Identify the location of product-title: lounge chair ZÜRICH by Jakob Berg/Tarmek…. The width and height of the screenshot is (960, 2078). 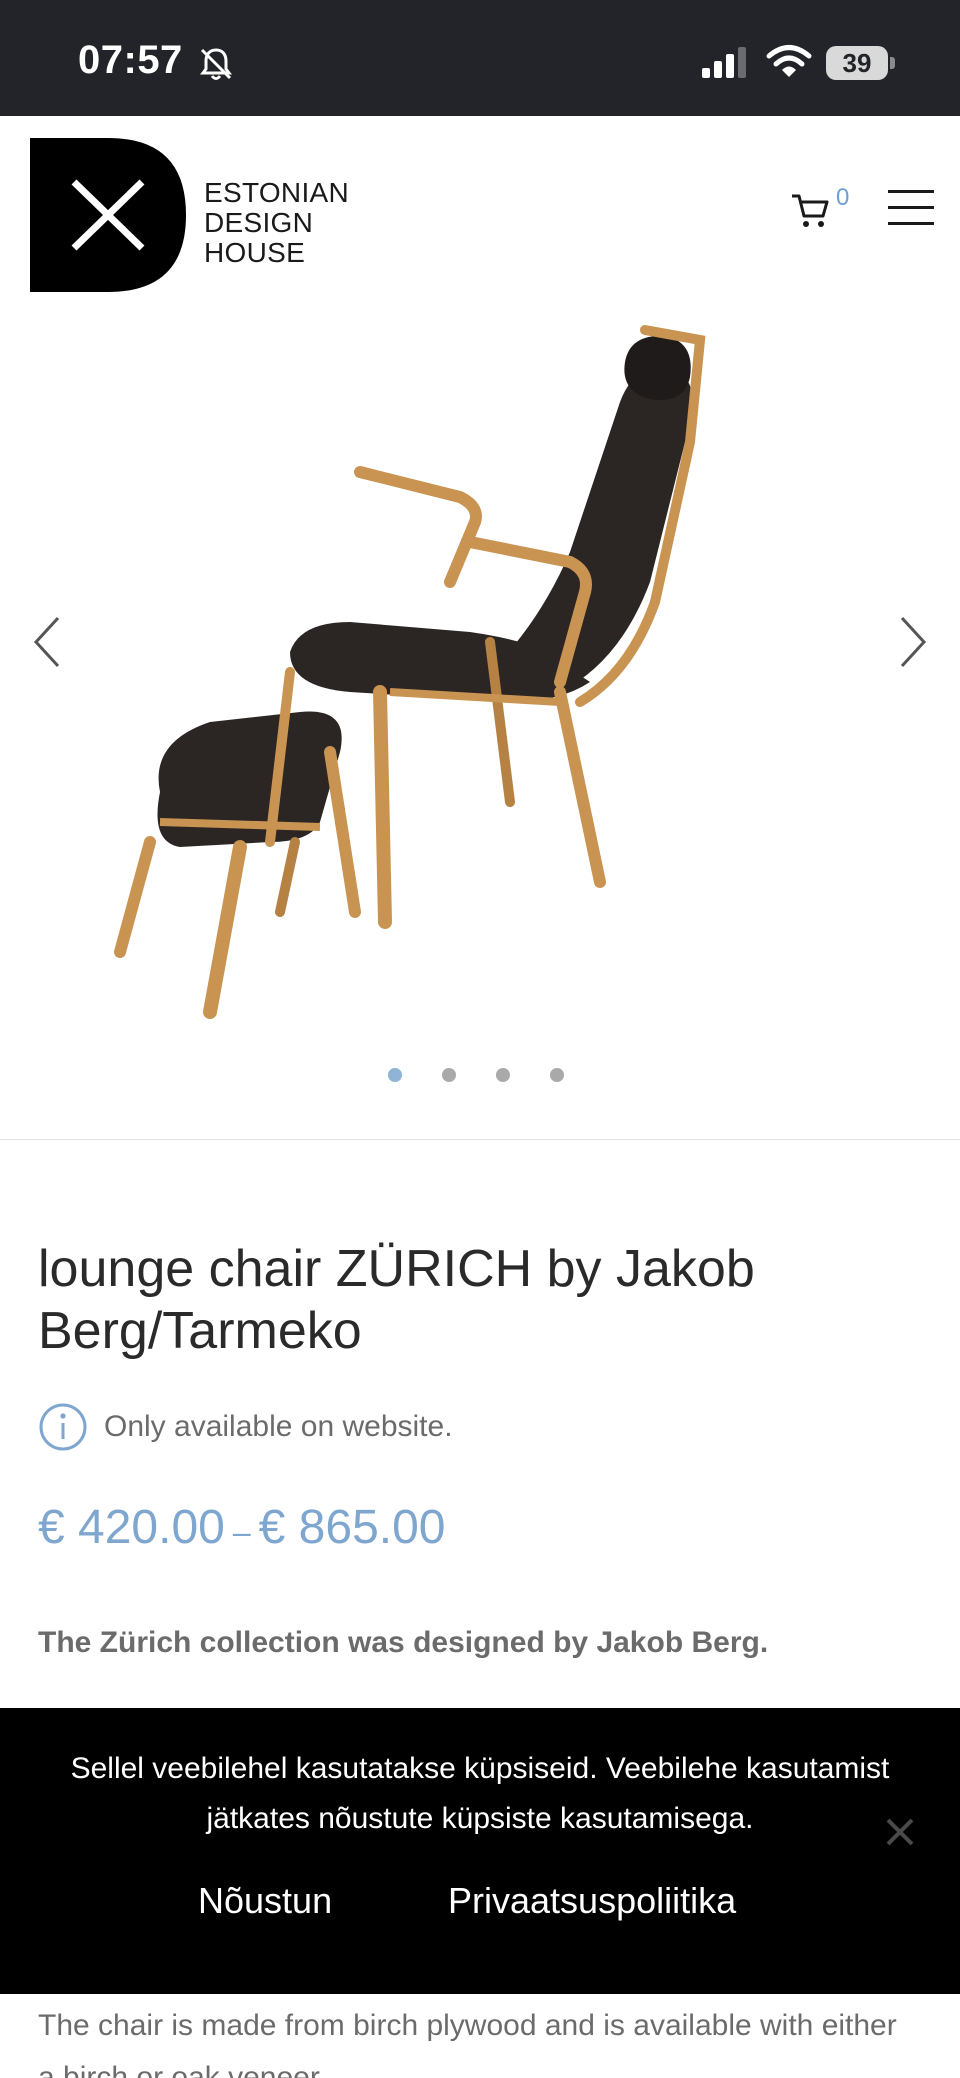
(396, 1300).